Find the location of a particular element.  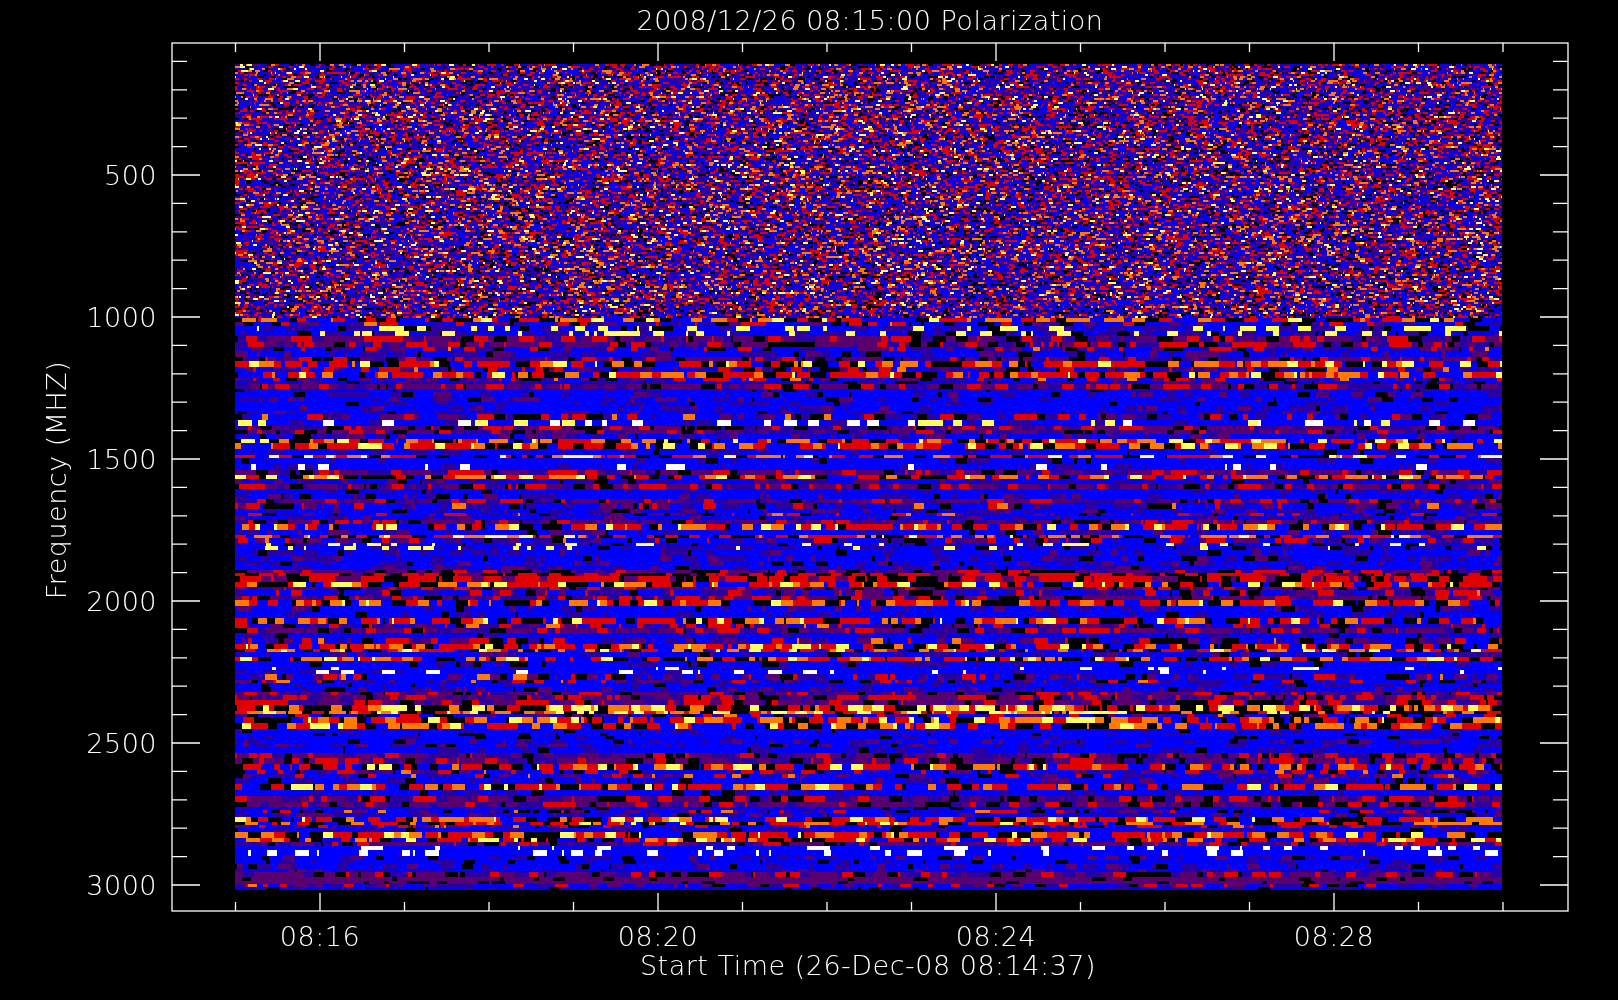

tick-label: 08:28 is located at coordinates (1334, 936).